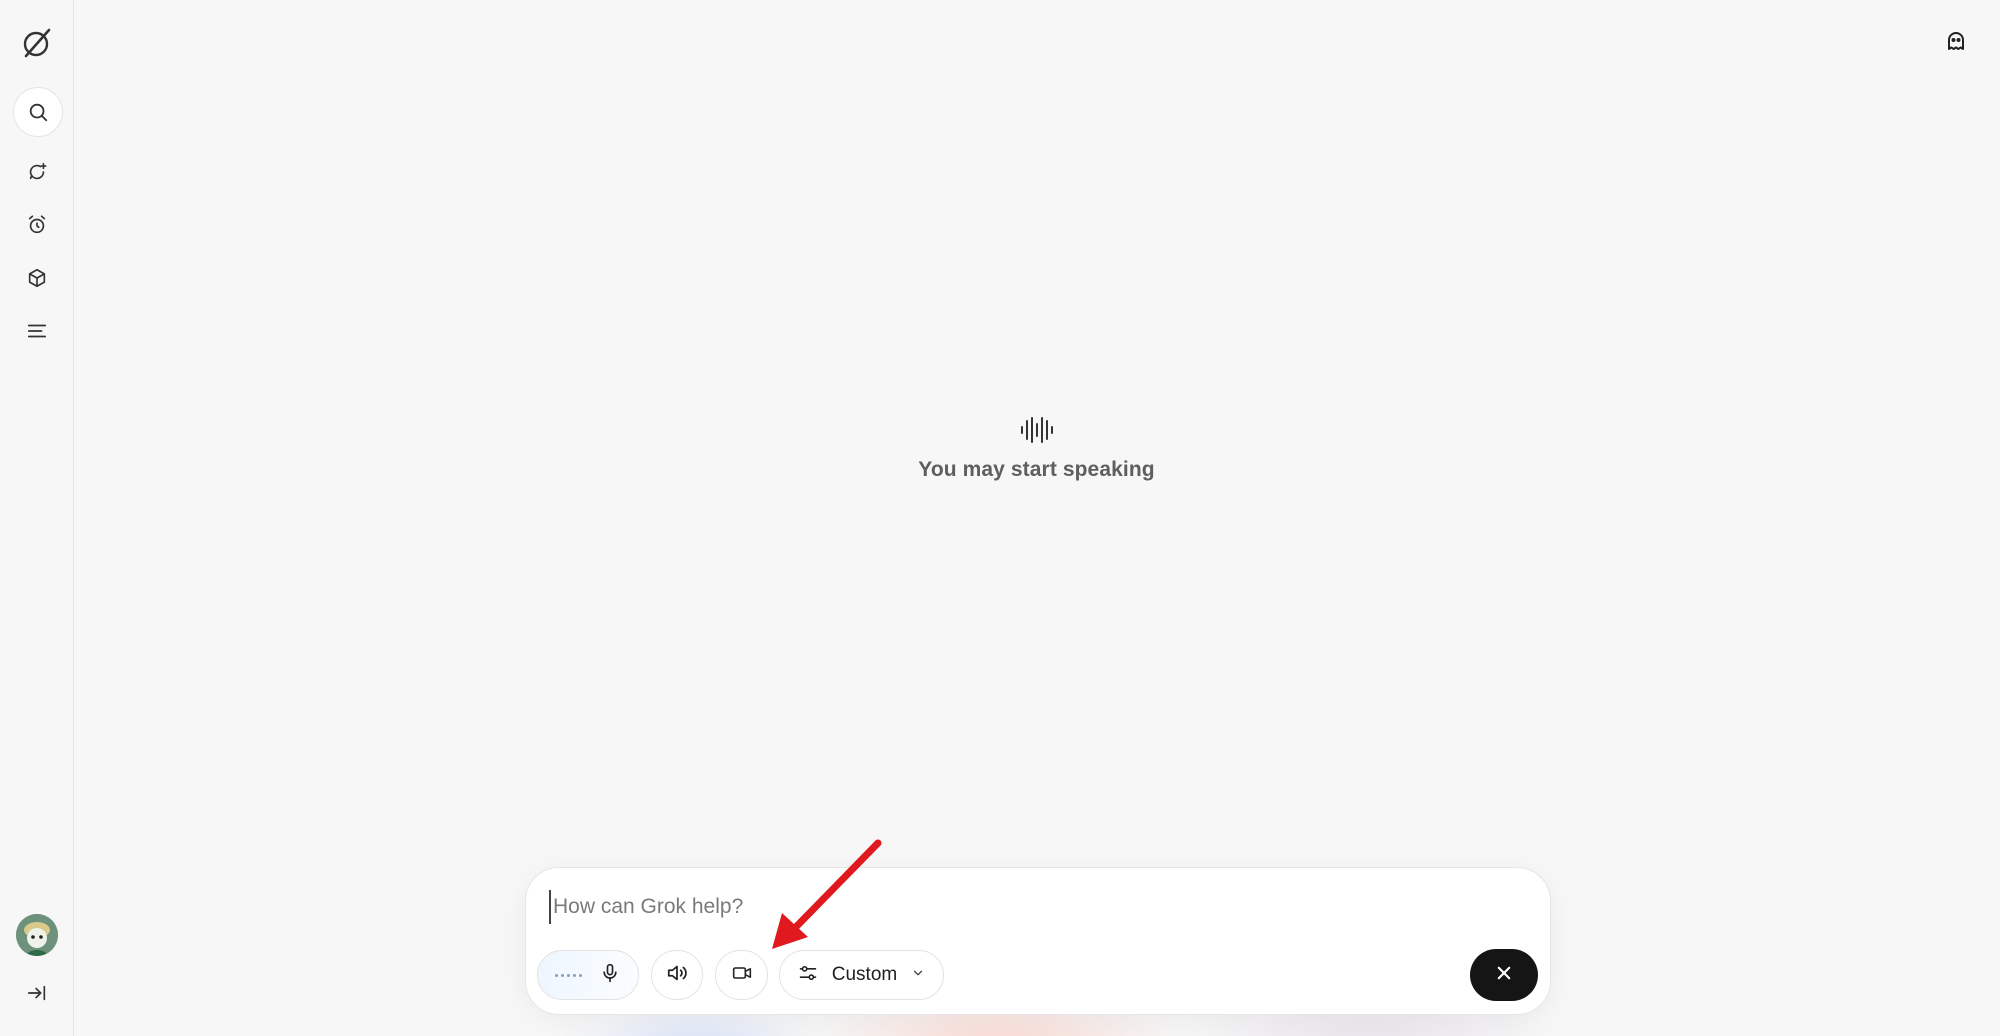  What do you see at coordinates (37, 935) in the screenshot?
I see `user-avatar` at bounding box center [37, 935].